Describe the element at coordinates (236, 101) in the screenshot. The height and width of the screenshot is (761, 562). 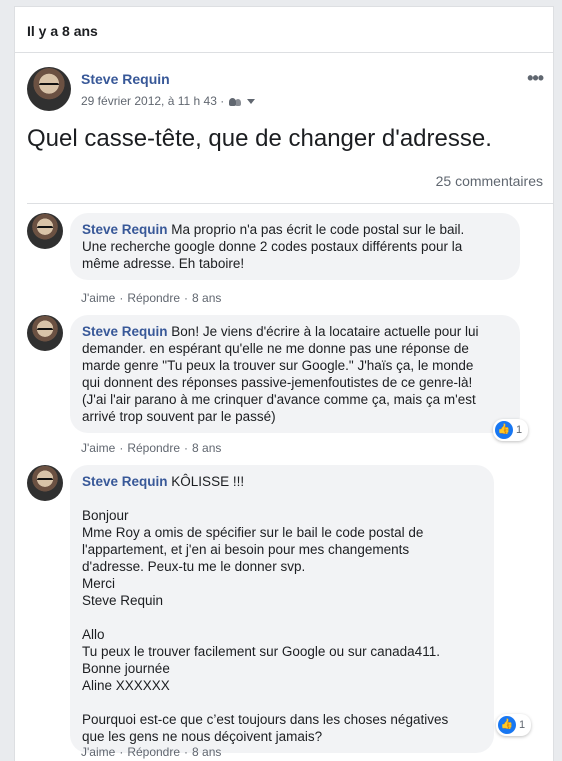
I see `friends-audience-icon` at that location.